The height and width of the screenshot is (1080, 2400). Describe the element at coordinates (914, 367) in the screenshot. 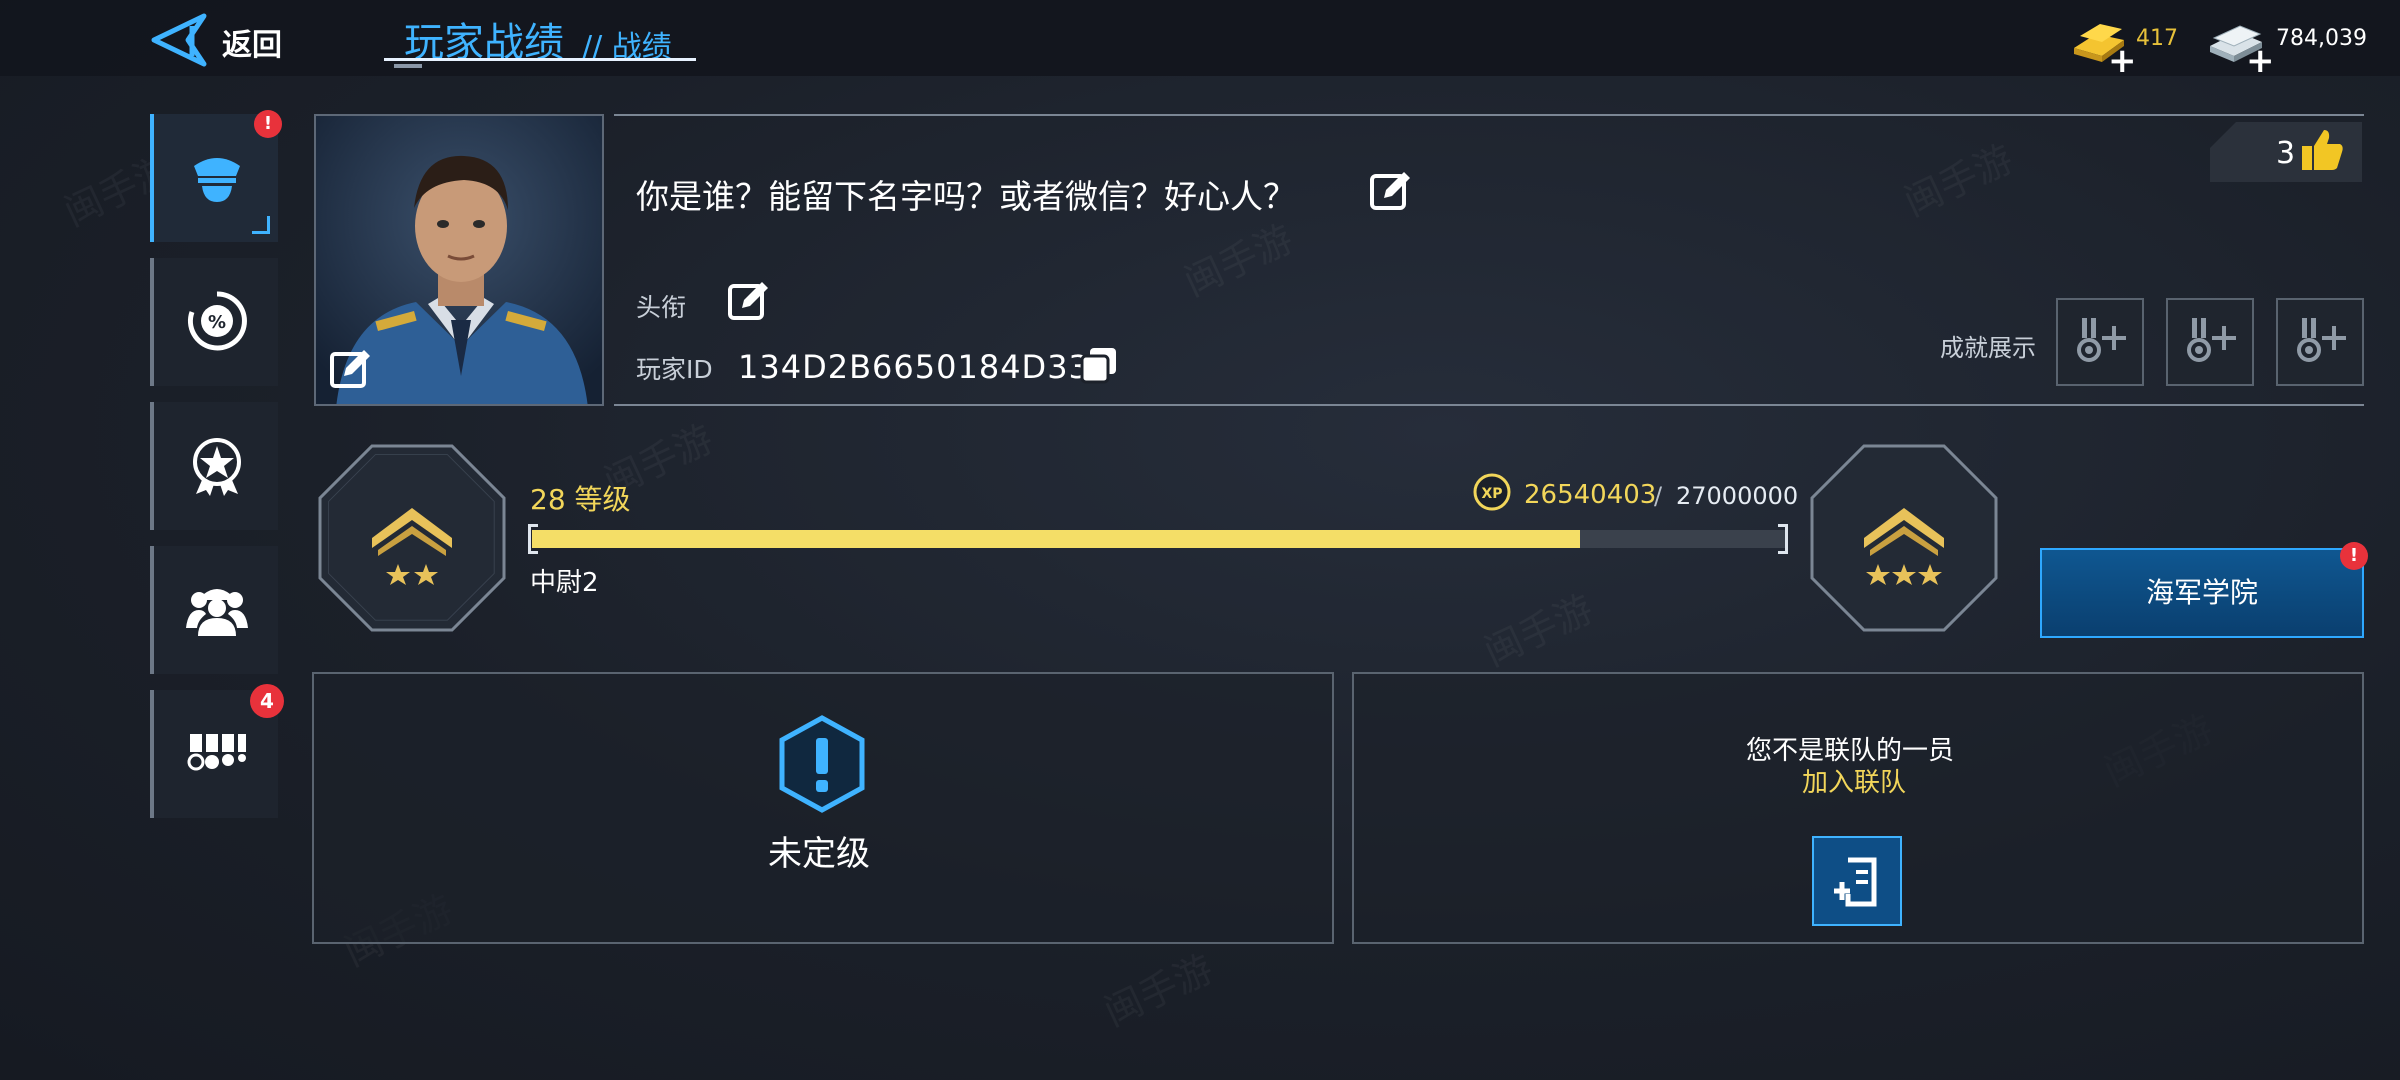

I see `player-id-value: 134D2B6650184D33` at that location.